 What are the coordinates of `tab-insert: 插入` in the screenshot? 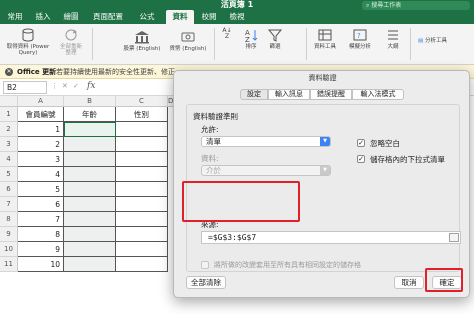 It's located at (43, 17).